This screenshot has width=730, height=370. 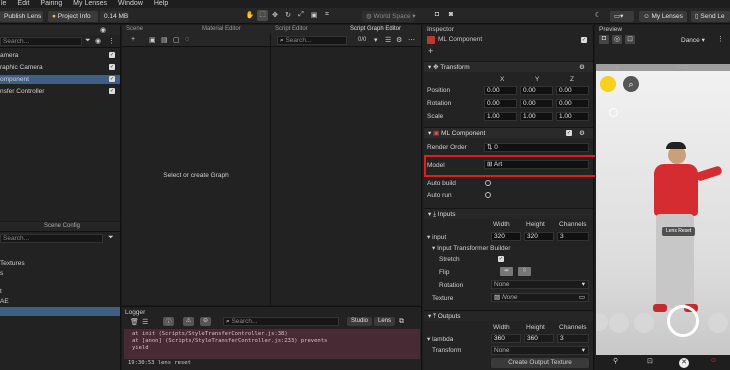 I want to click on stretch-checkbox: ✓, so click(x=501, y=259).